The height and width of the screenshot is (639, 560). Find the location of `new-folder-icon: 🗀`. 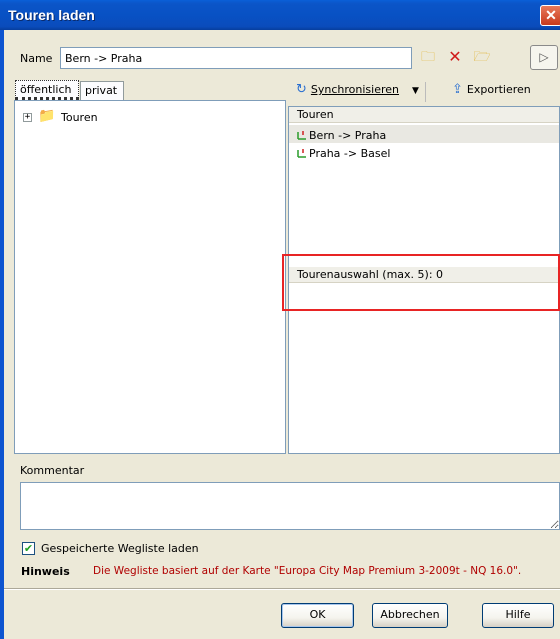

new-folder-icon: 🗀 is located at coordinates (428, 57).